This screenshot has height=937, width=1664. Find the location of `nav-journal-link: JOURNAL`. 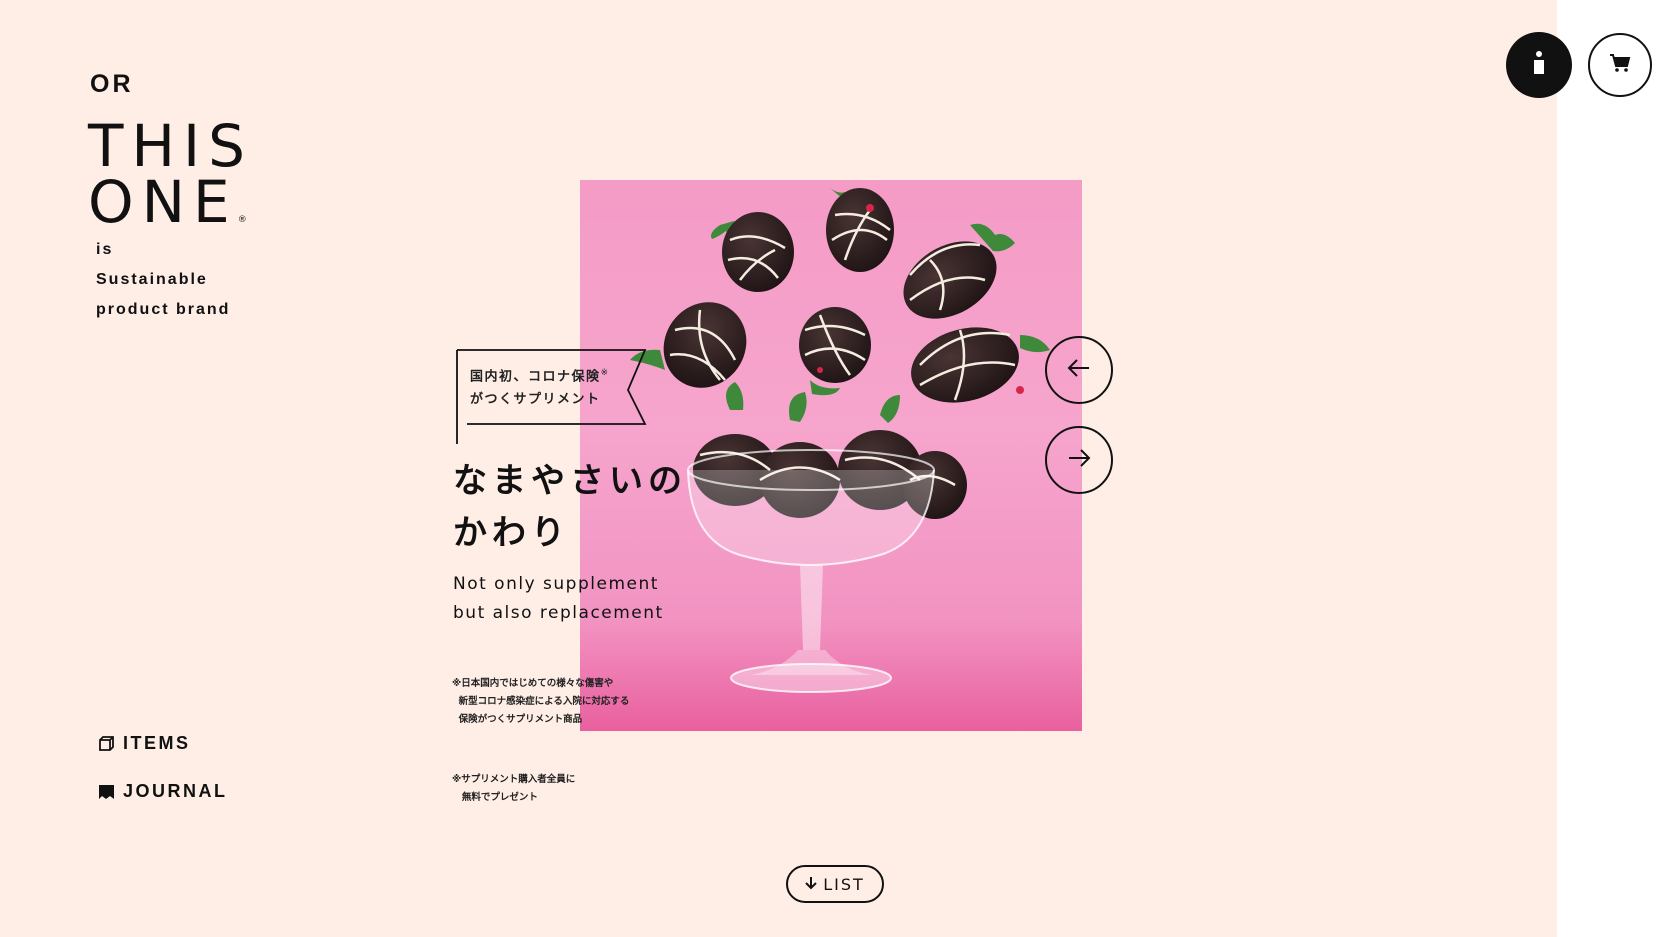

nav-journal-link: JOURNAL is located at coordinates (163, 791).